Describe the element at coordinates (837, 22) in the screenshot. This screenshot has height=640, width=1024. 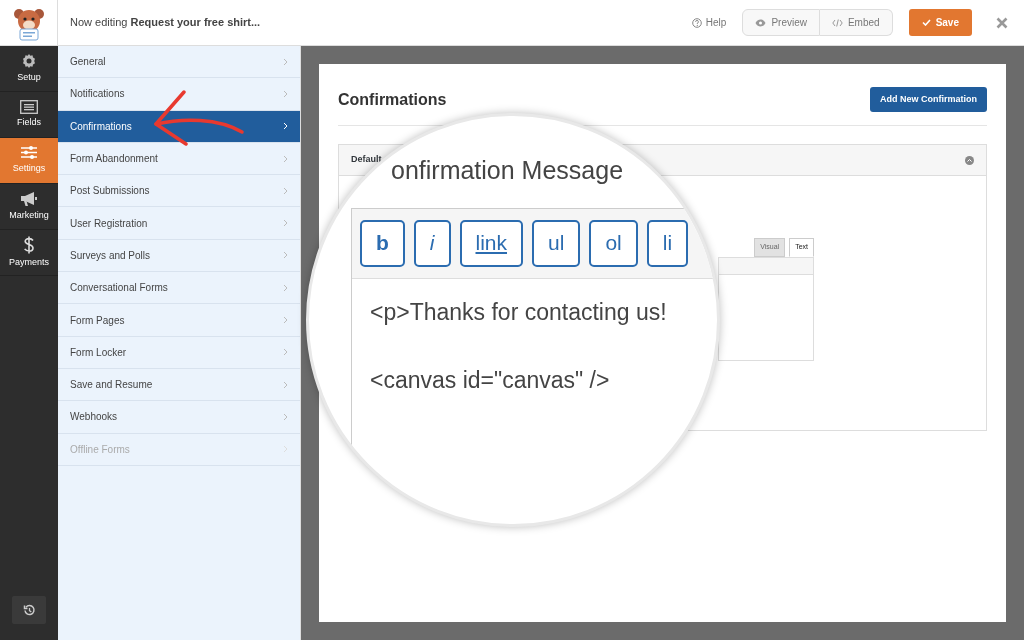
I see `code-icon` at that location.